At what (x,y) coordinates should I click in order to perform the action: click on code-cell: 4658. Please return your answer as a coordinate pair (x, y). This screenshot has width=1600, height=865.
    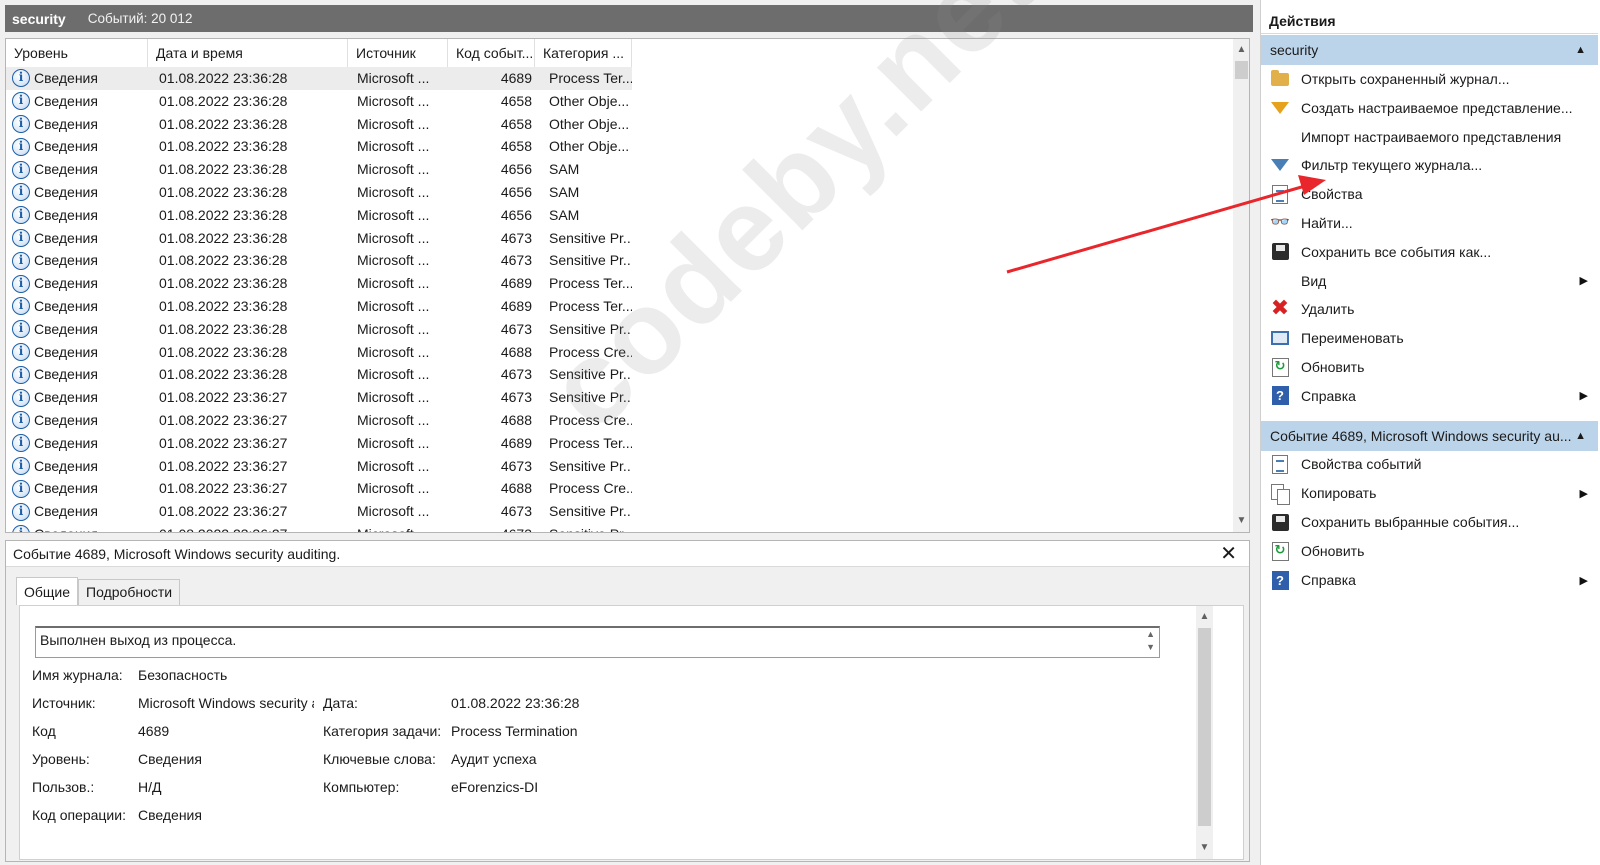
    Looking at the image, I should click on (516, 146).